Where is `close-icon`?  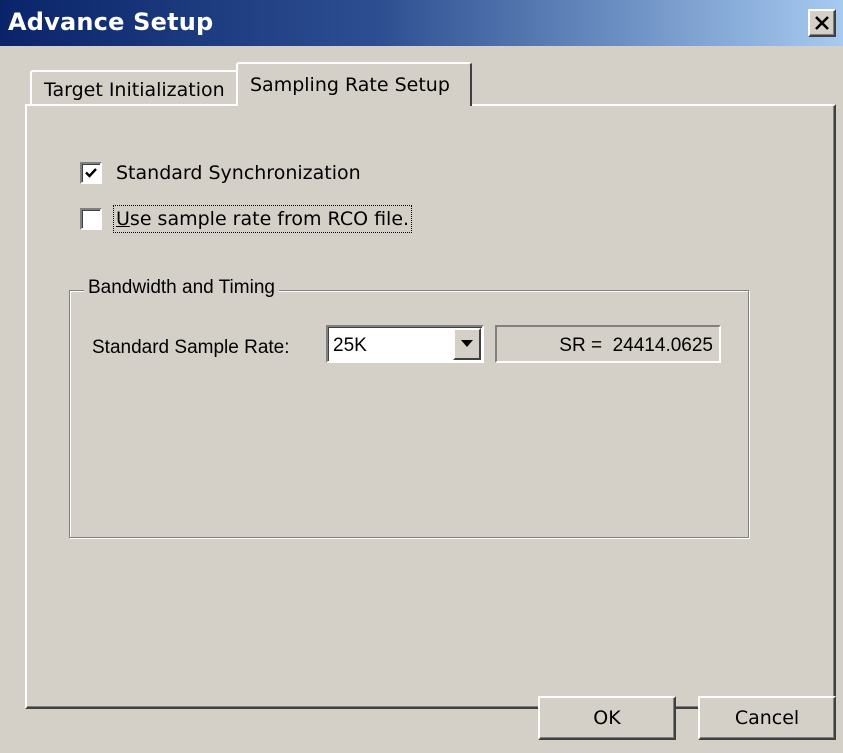 close-icon is located at coordinates (822, 23).